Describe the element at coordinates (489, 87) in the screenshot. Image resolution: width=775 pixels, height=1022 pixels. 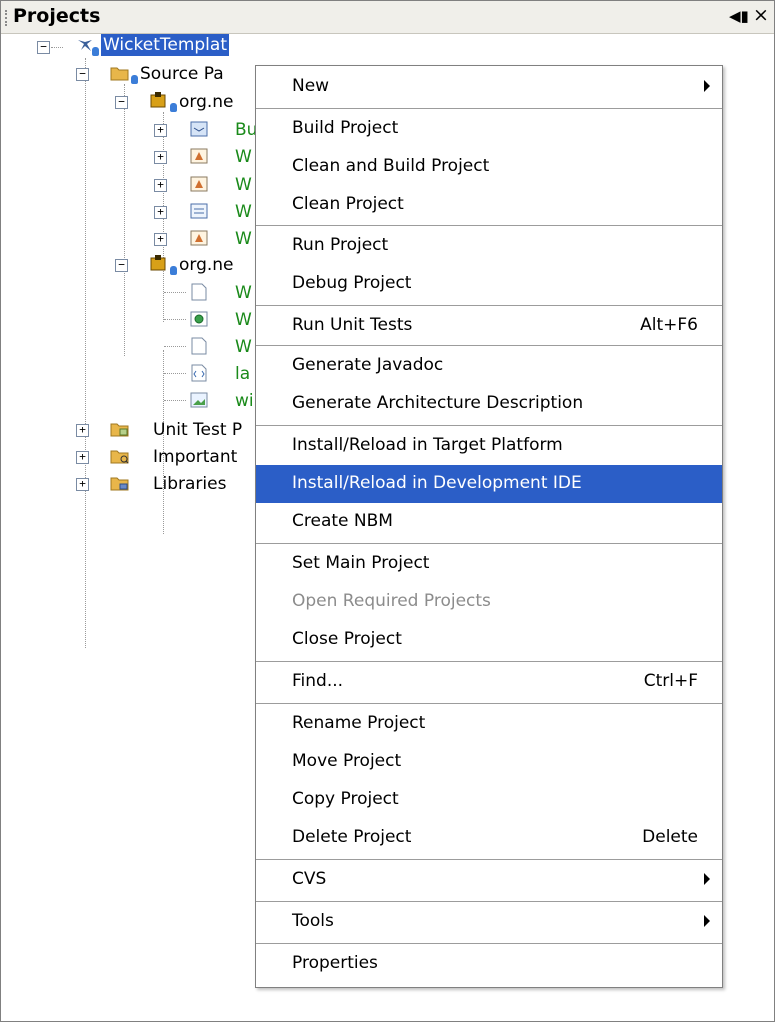
I see `menu-item-new: New` at that location.